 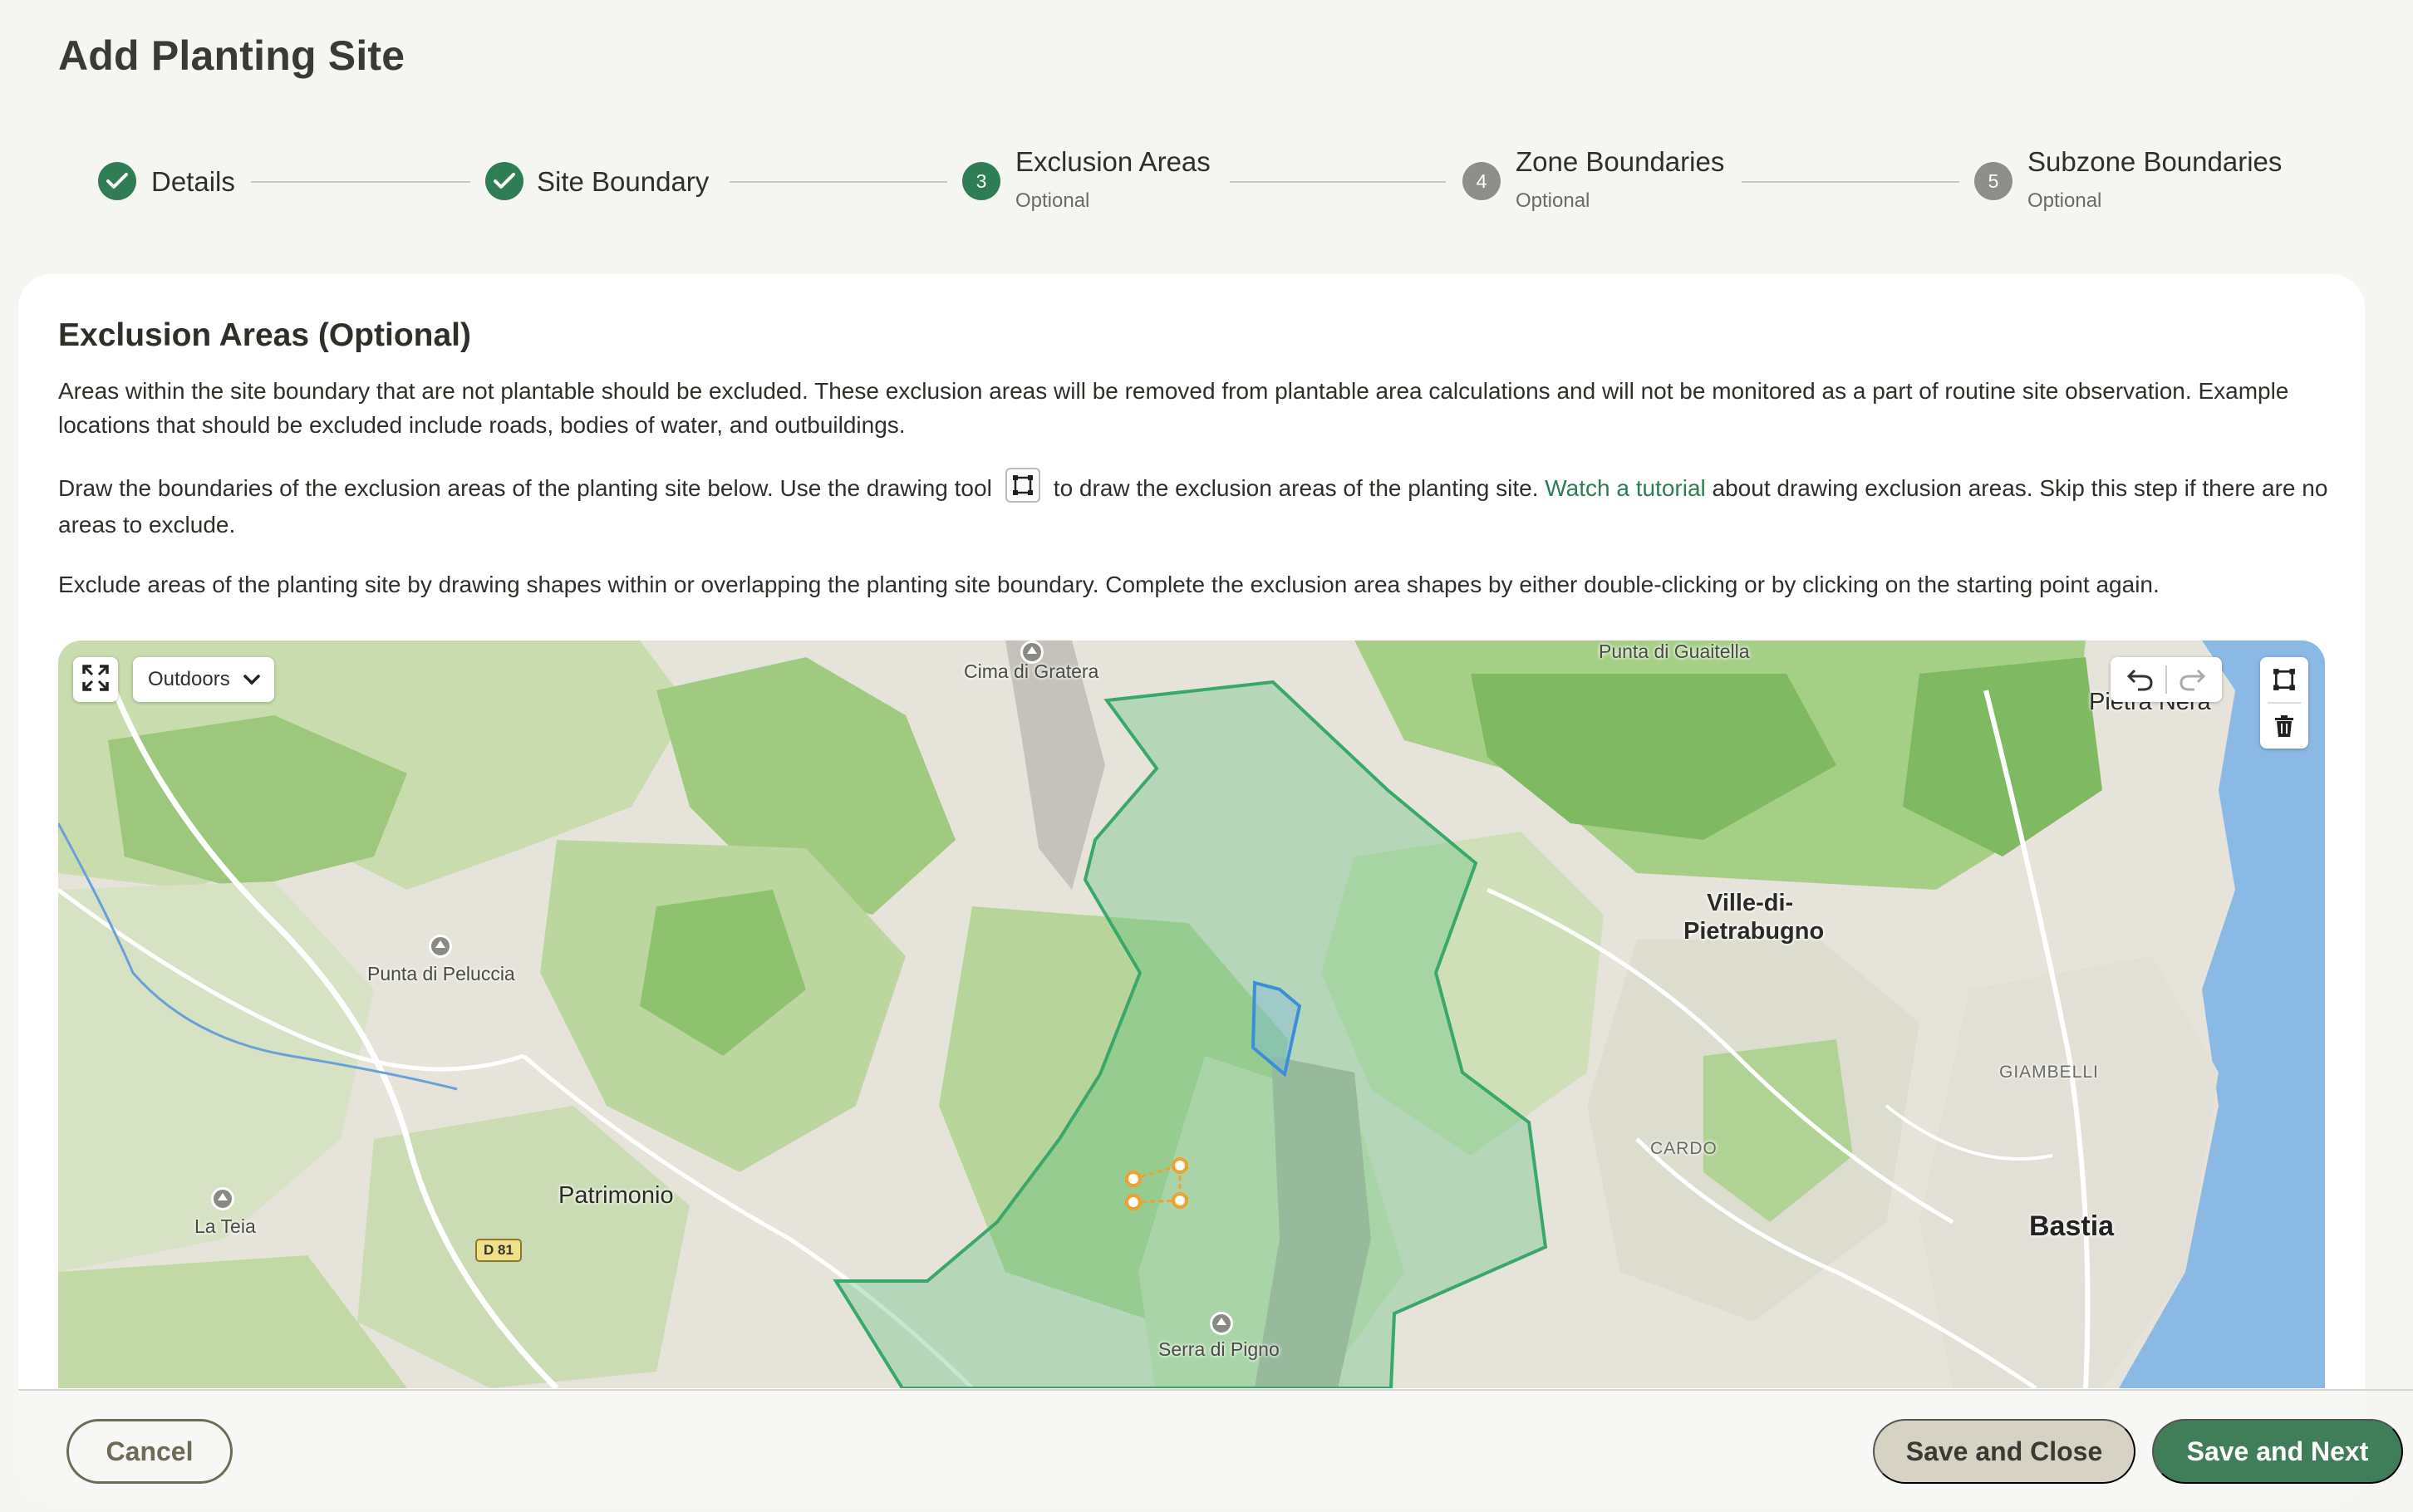 What do you see at coordinates (2049, 1072) in the screenshot?
I see `map-label: GIAMBELLI` at bounding box center [2049, 1072].